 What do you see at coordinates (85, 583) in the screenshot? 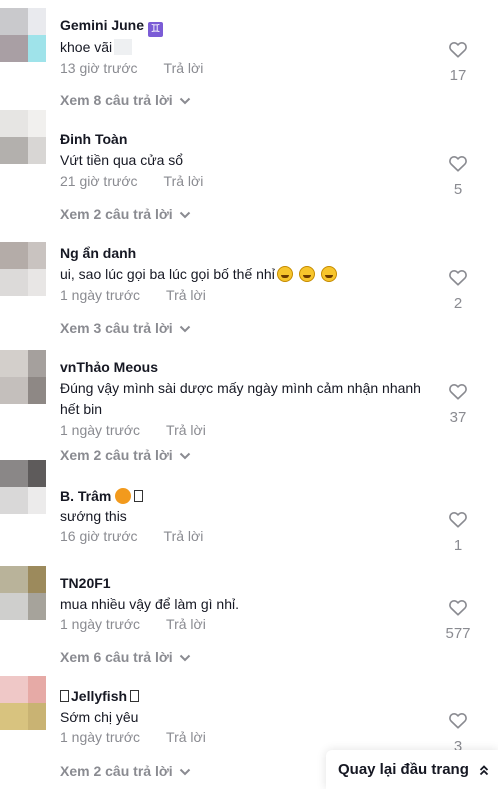
I see `comment-author: TN20F1` at bounding box center [85, 583].